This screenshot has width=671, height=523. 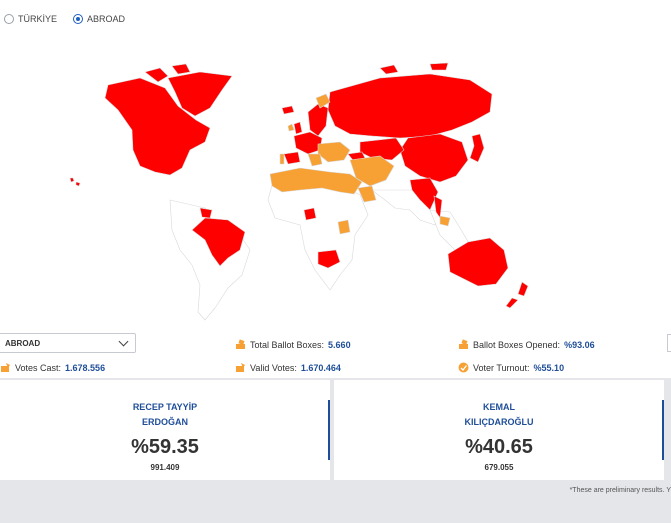 What do you see at coordinates (106, 19) in the screenshot?
I see `radio-abroad-label: ABROAD` at bounding box center [106, 19].